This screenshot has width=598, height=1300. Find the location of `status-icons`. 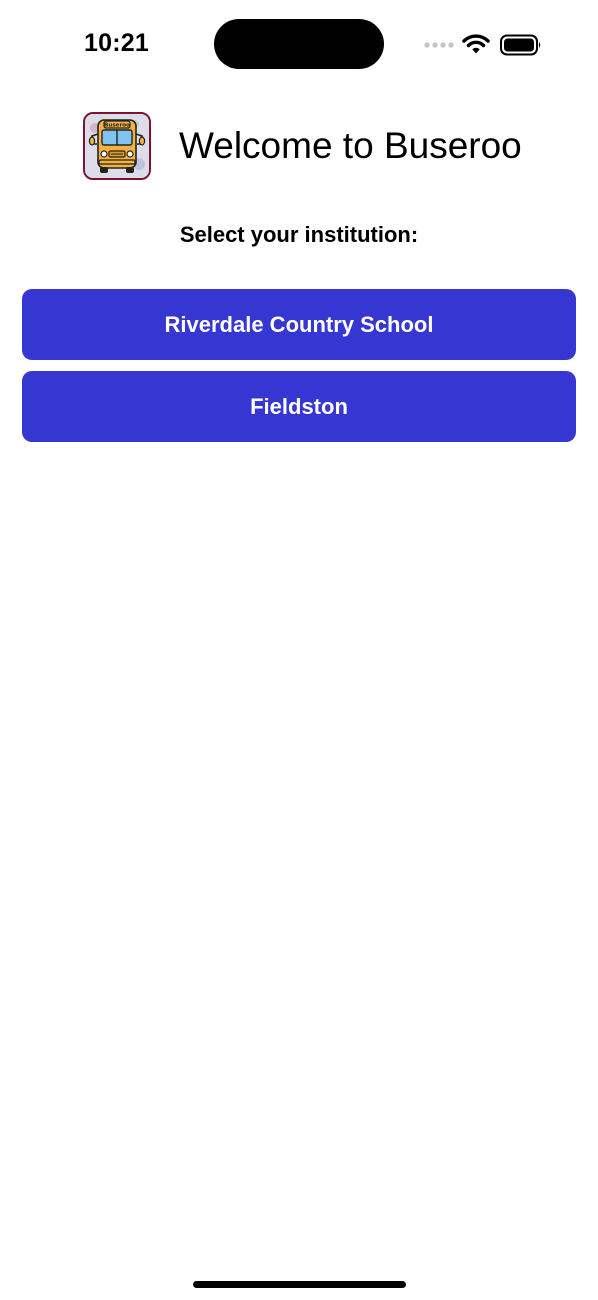

status-icons is located at coordinates (486, 45).